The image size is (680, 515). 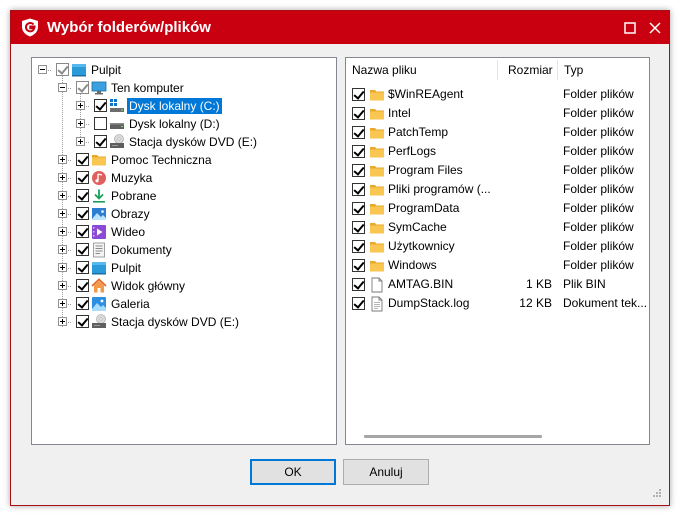 What do you see at coordinates (655, 27) in the screenshot?
I see `close-button` at bounding box center [655, 27].